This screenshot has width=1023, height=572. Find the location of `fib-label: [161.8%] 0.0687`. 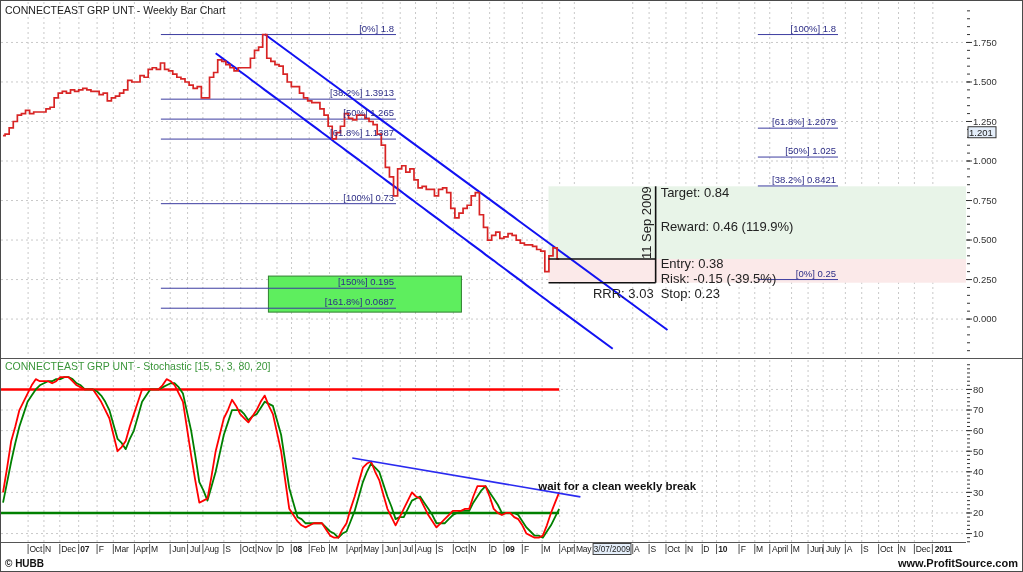

fib-label: [161.8%] 0.0687 is located at coordinates (359, 302).